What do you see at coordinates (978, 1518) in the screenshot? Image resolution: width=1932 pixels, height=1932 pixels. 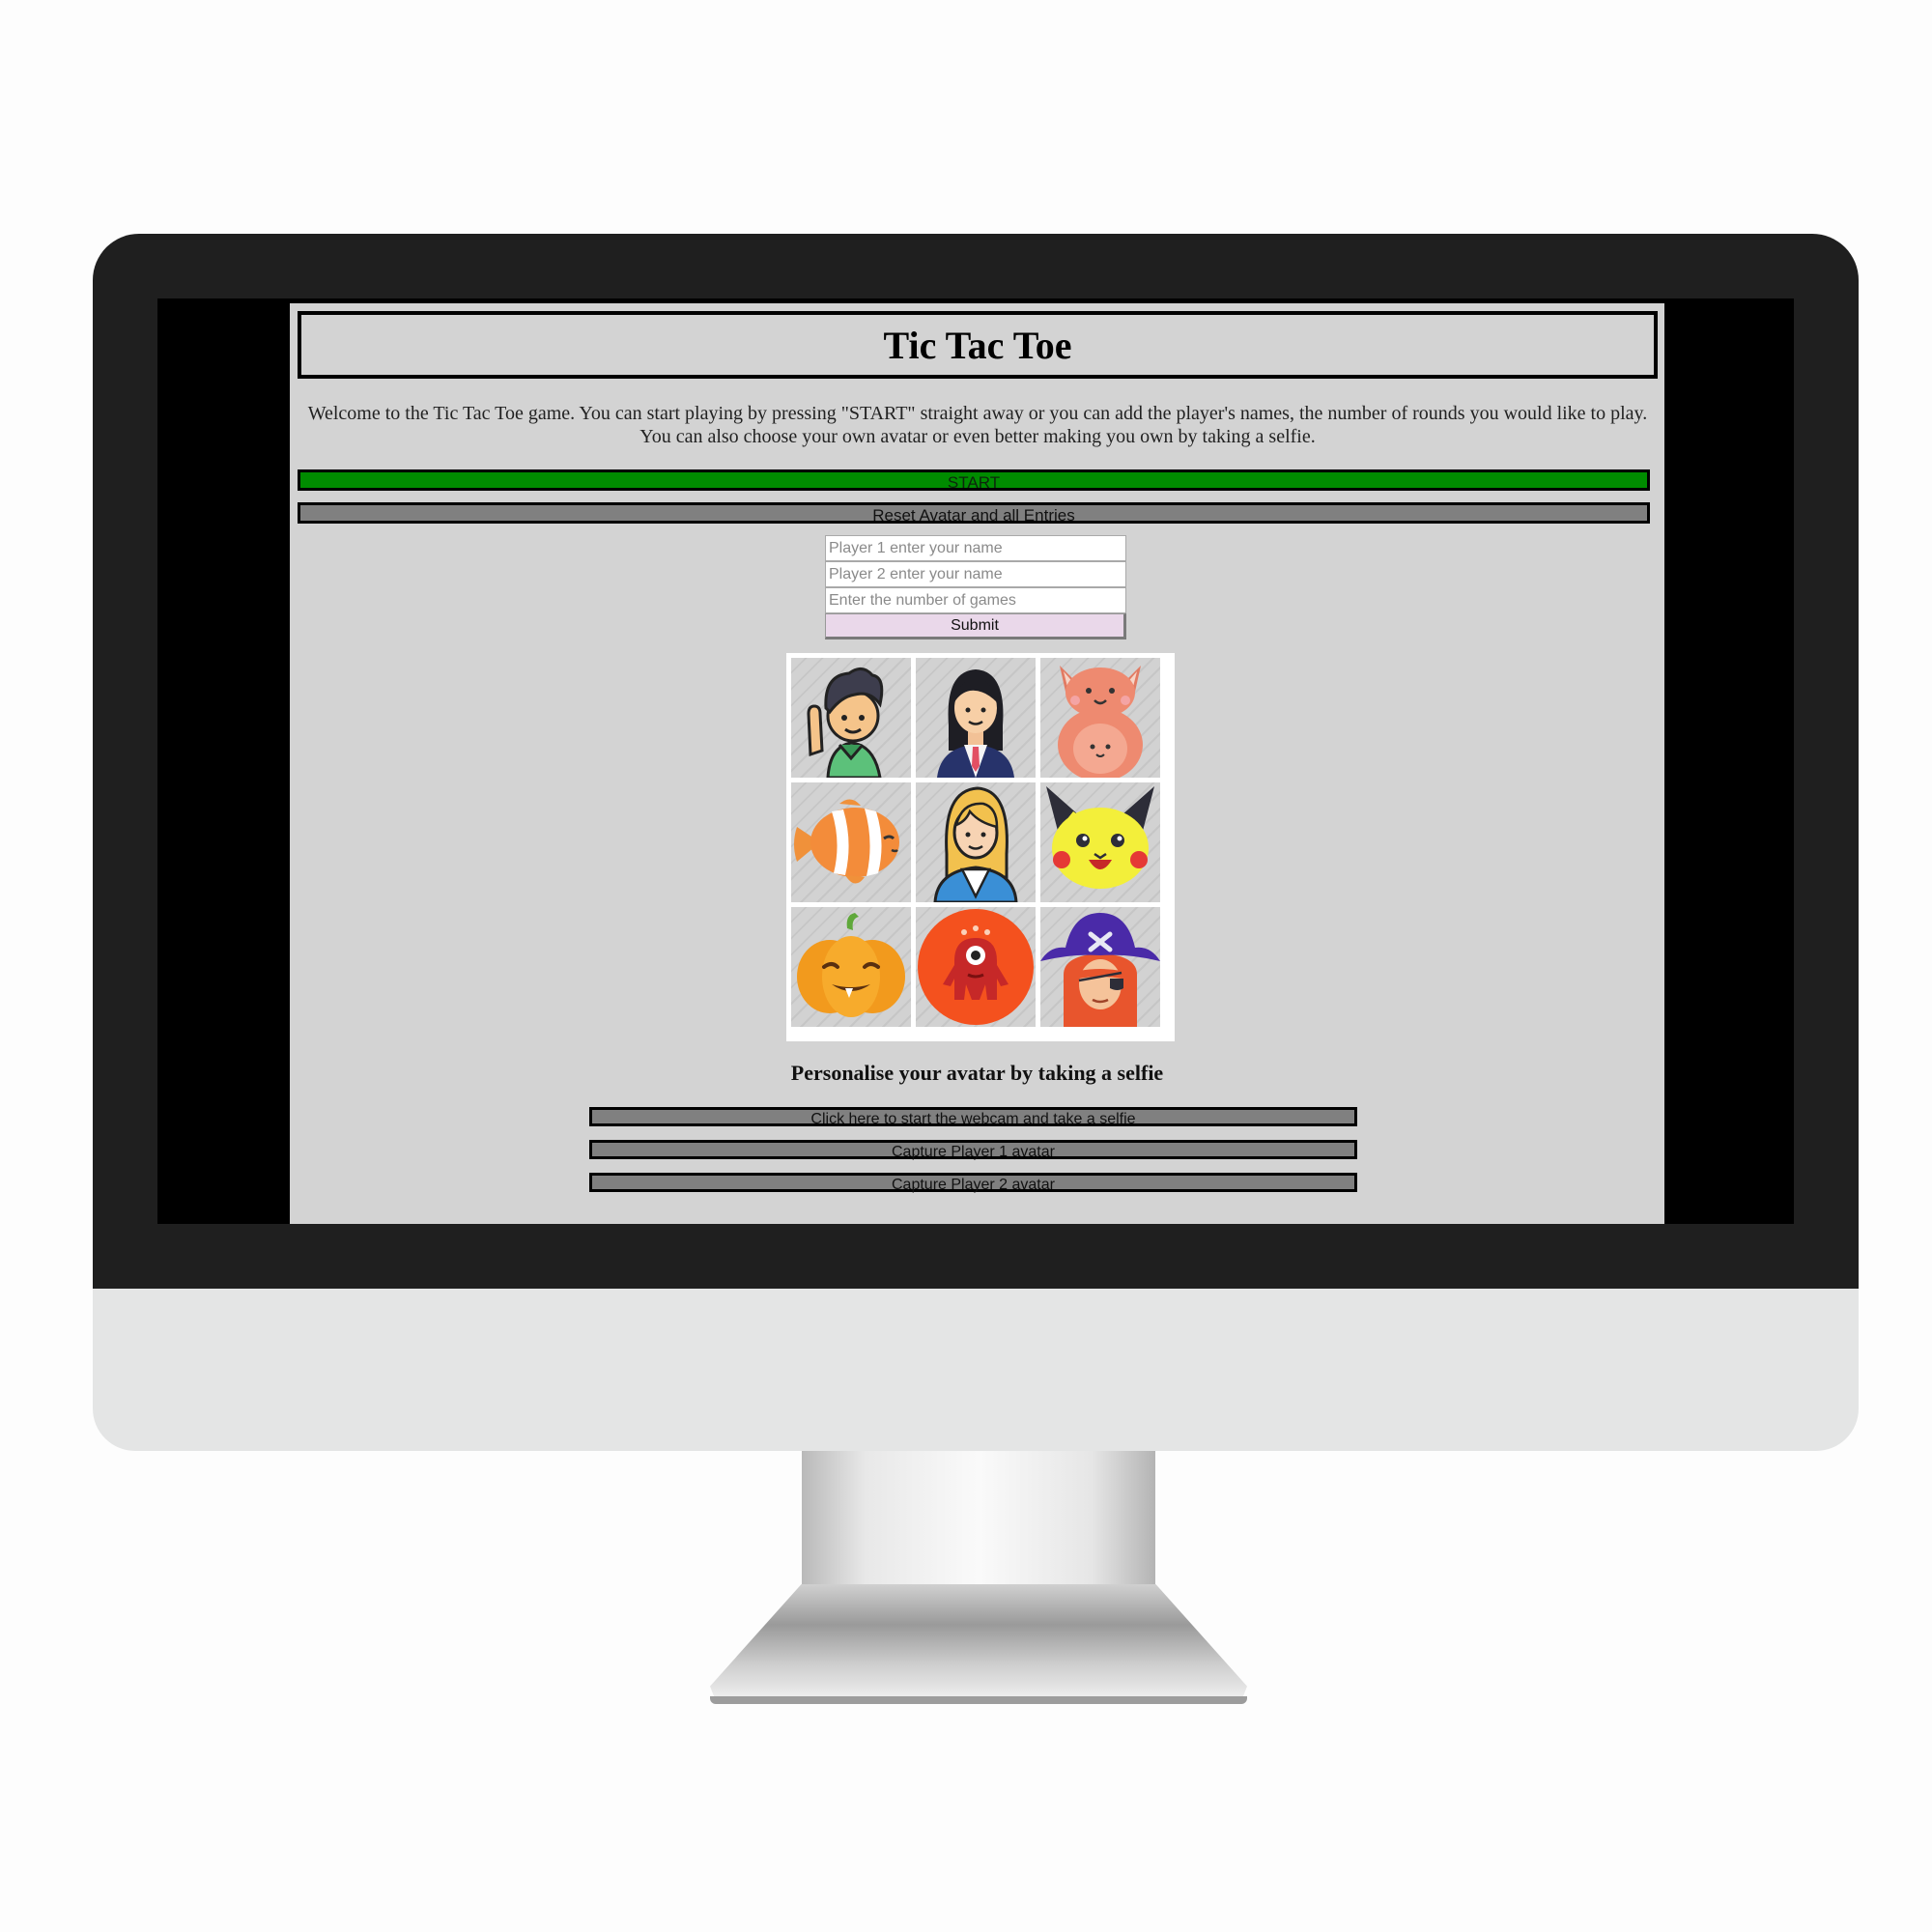 I see `monitor-stand` at bounding box center [978, 1518].